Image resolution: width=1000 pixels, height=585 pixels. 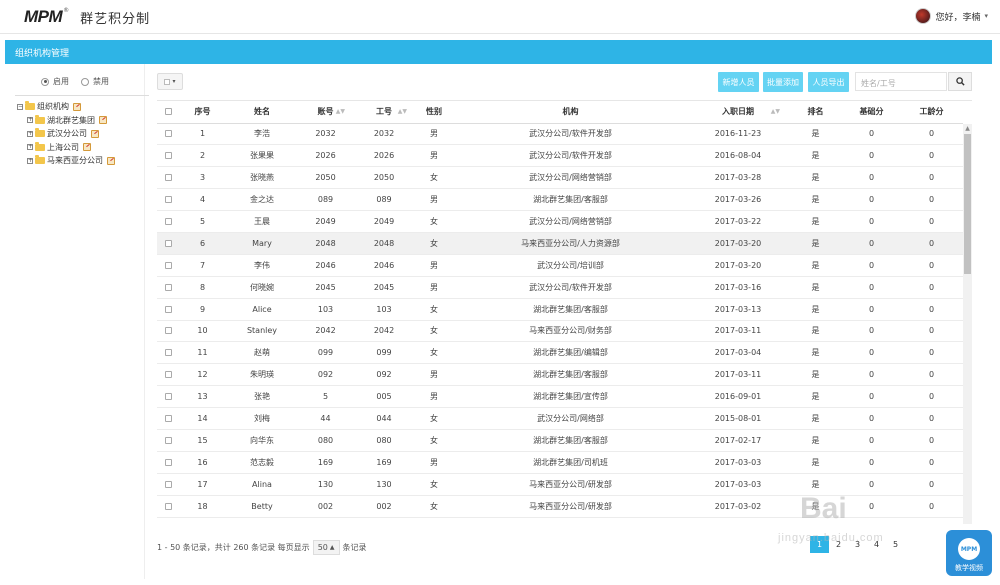 I want to click on table-row: 8 何晓婉 2045 2045 男武汉分公司/软件开发部 2017-03-16 是 0 0, so click(x=560, y=287).